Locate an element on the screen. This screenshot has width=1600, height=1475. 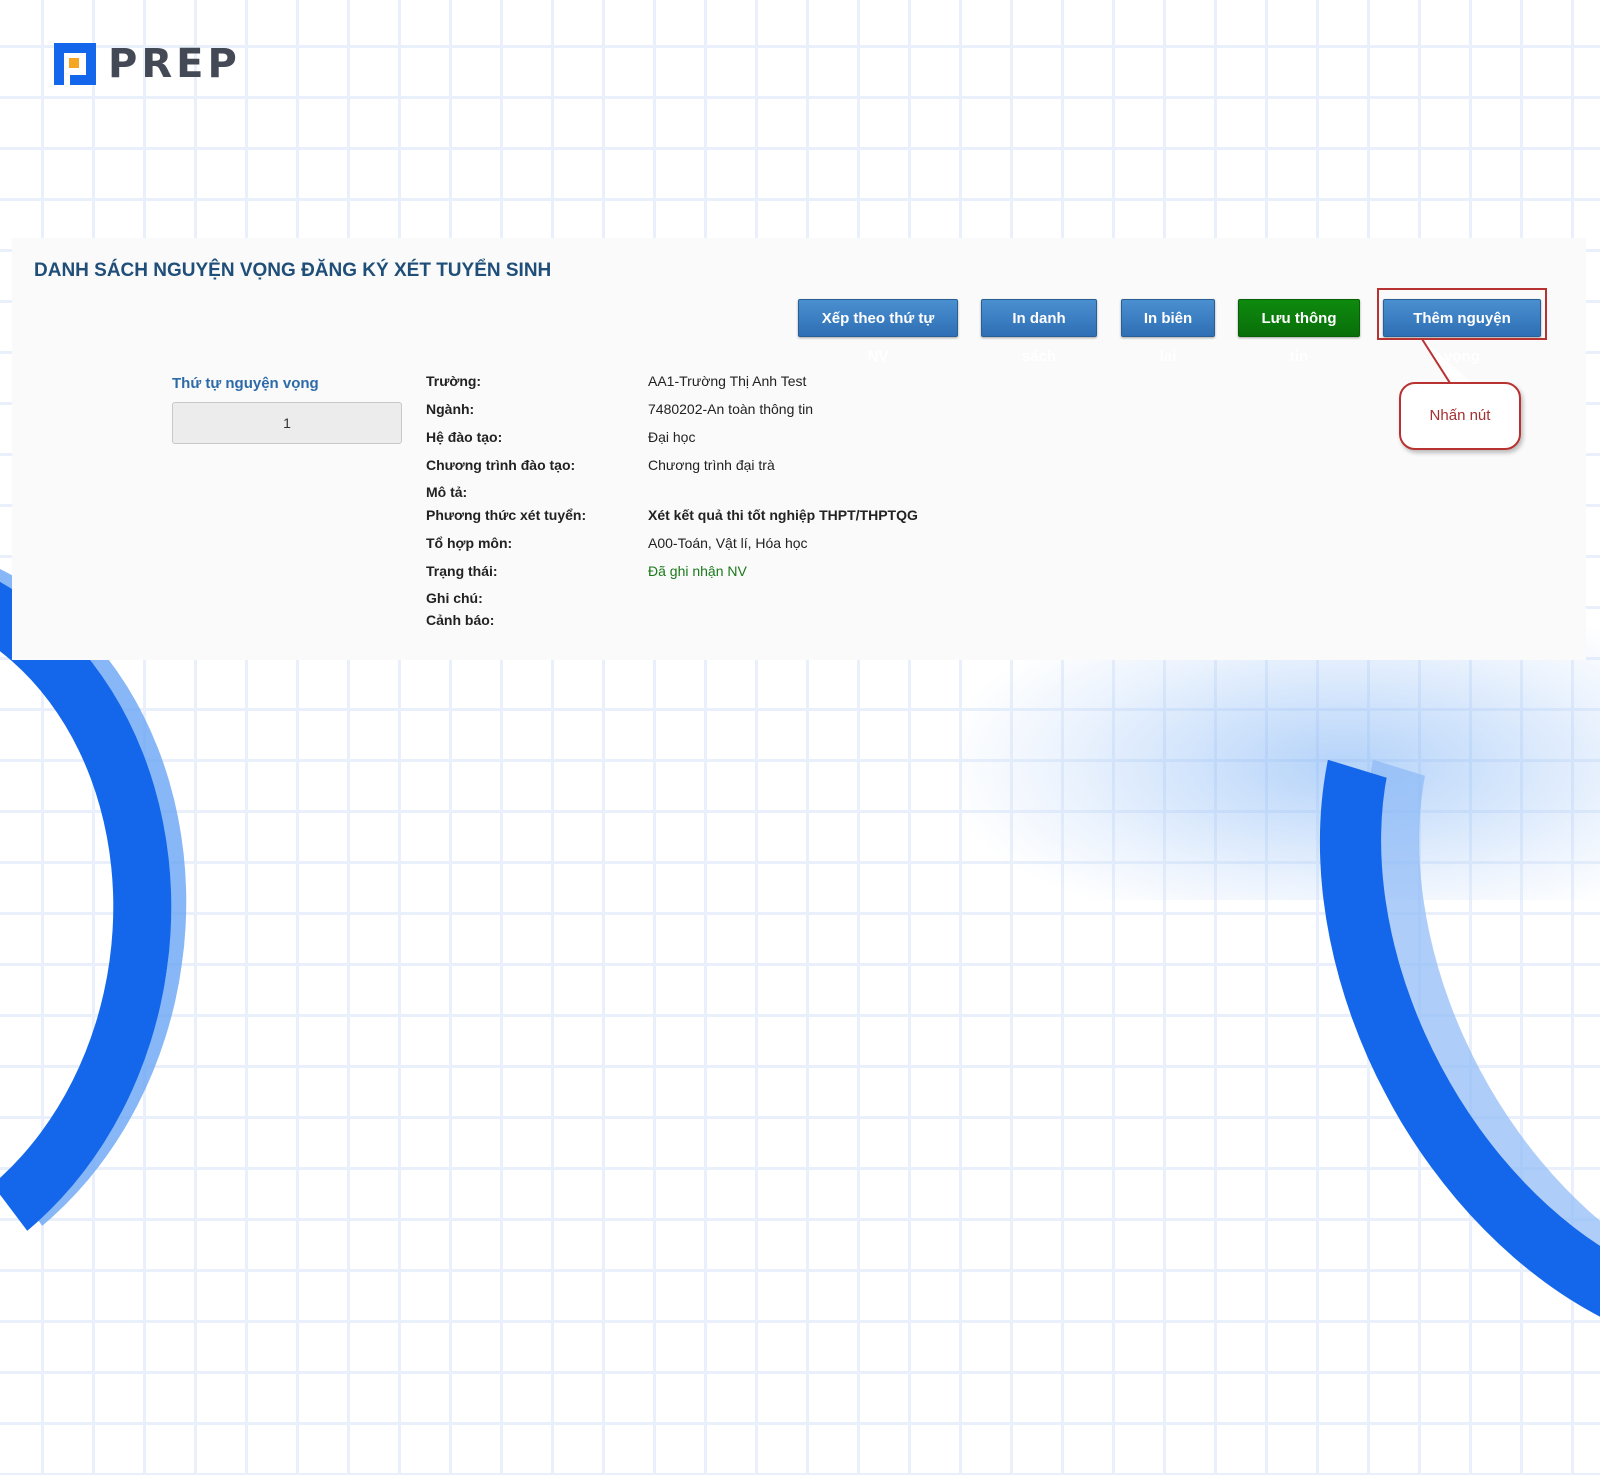
save-info-button: Lưu thông tin is located at coordinates (1299, 332).